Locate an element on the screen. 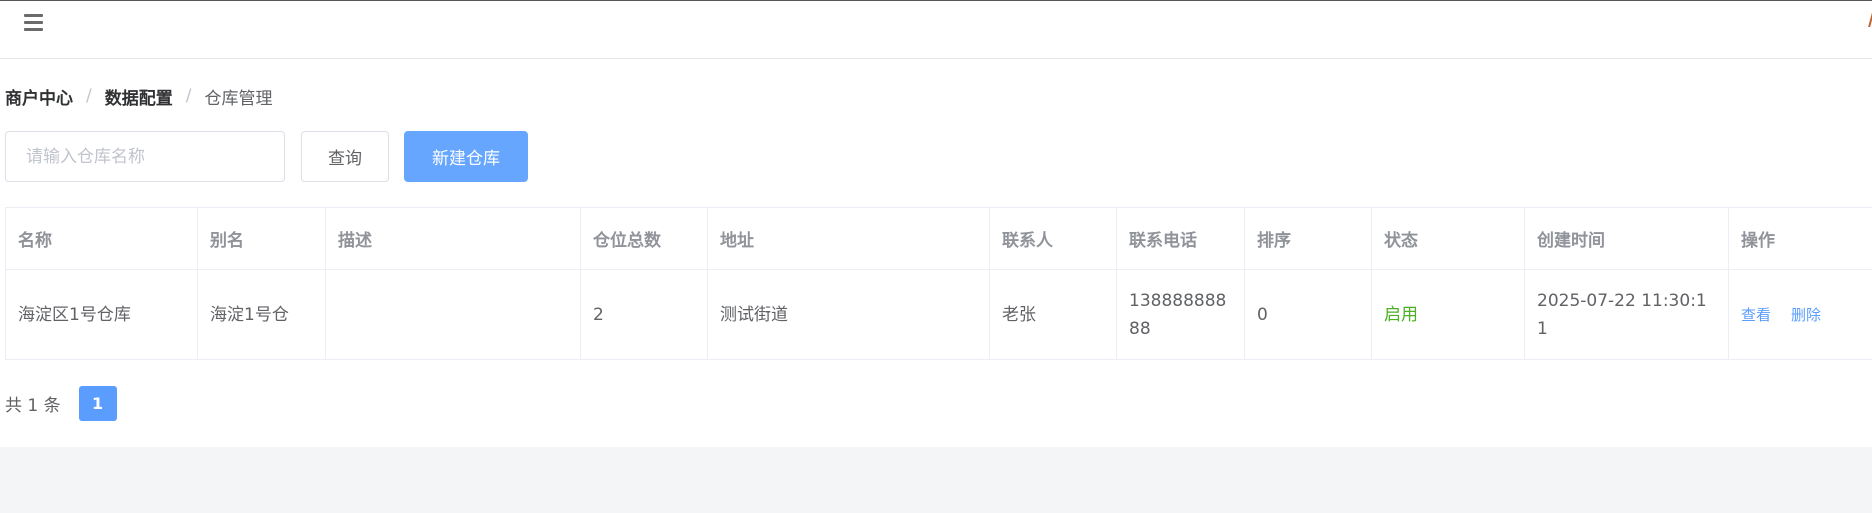  column-header-description: 描述 is located at coordinates (453, 238).